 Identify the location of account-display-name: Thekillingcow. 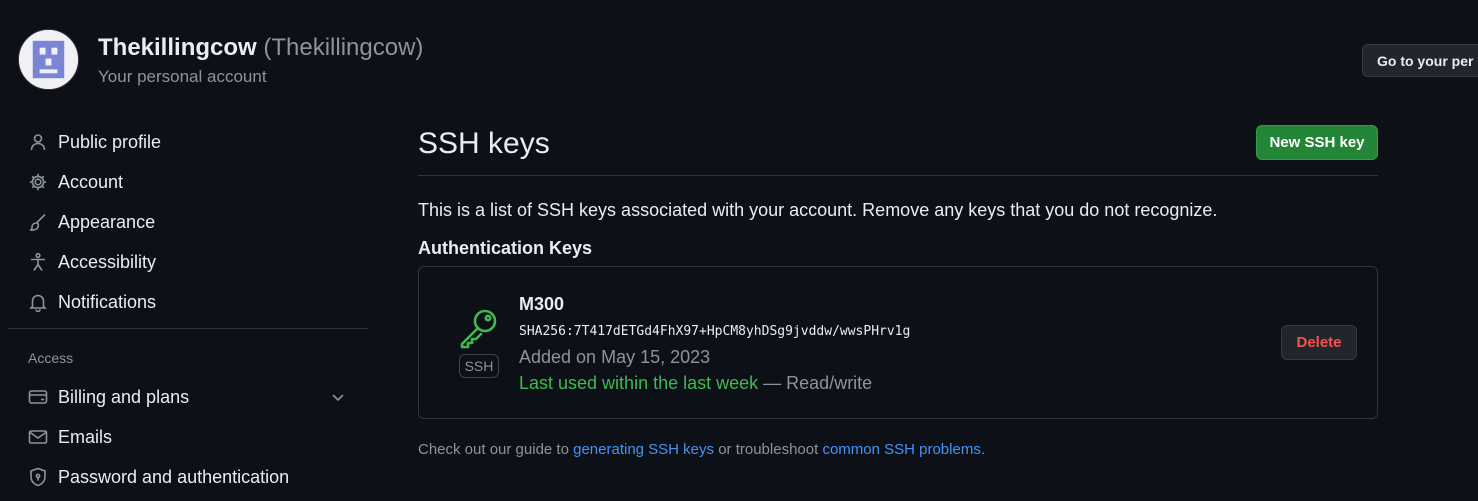
(177, 47).